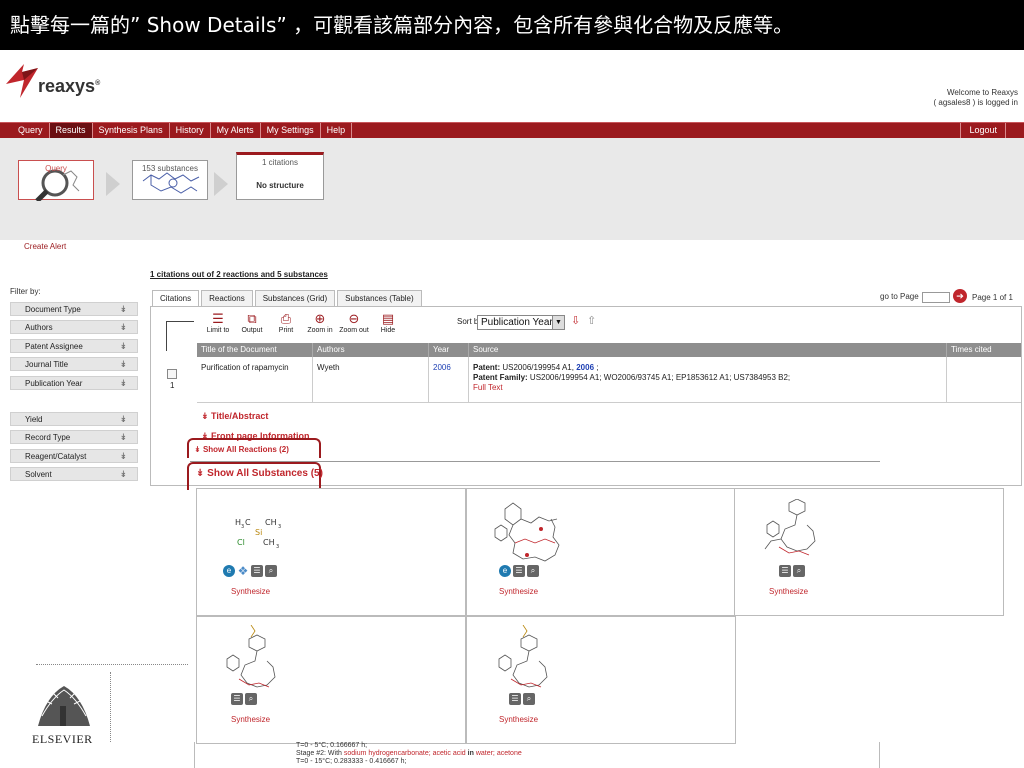 The width and height of the screenshot is (1024, 768). Describe the element at coordinates (449, 350) in the screenshot. I see `col-year: Year` at that location.